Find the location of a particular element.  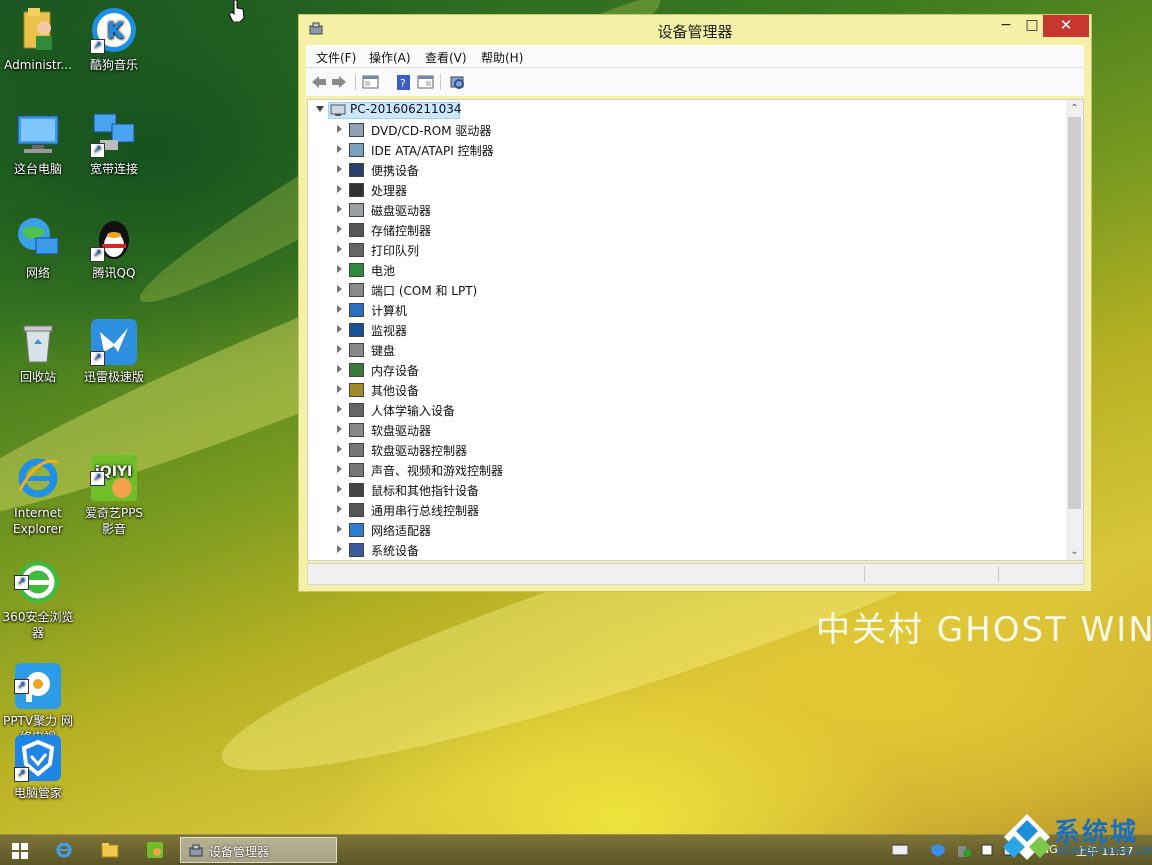

menu-action: 操作(A) is located at coordinates (390, 57).